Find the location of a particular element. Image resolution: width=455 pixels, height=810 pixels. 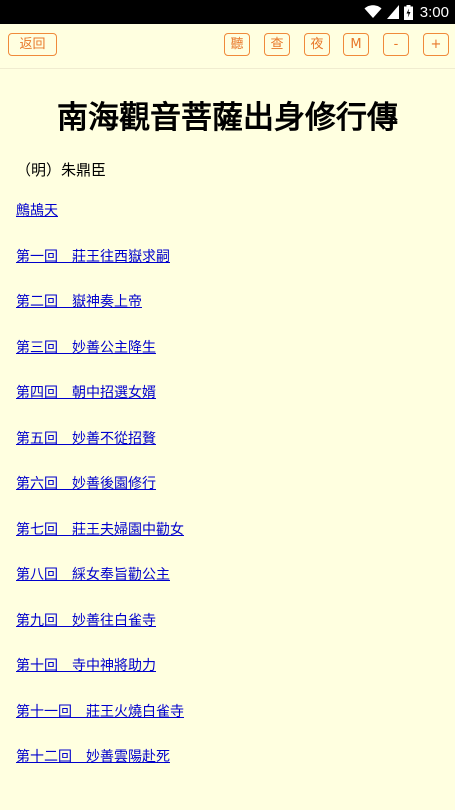

chapter-item: 第九回 妙善往白雀寺 is located at coordinates (100, 633).